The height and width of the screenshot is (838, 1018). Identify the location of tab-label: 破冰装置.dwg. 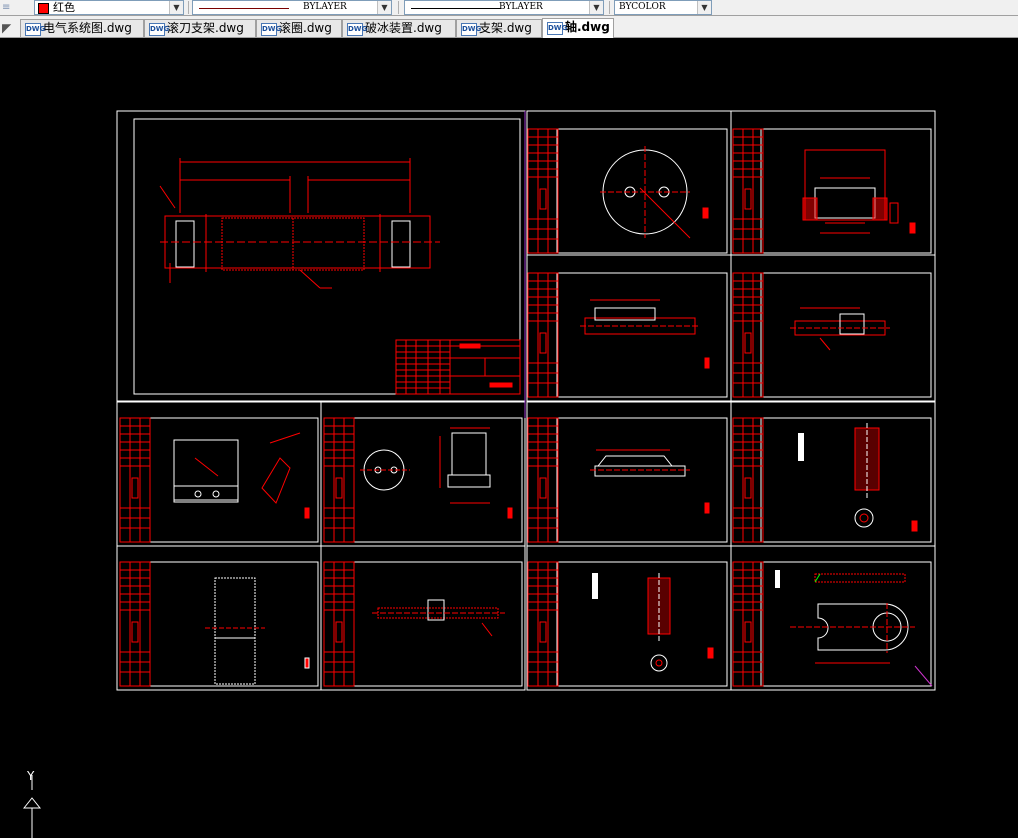
(403, 28).